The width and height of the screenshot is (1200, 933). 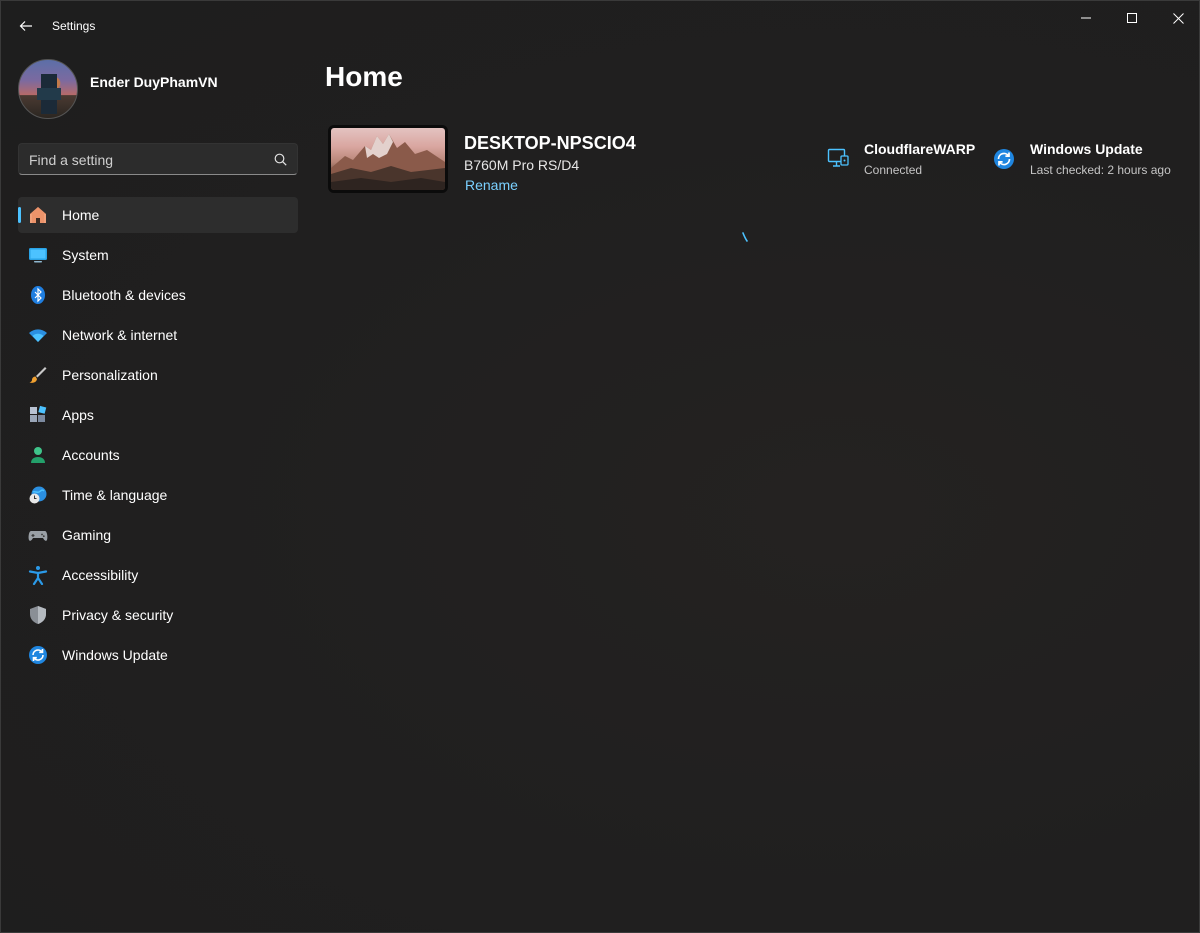 What do you see at coordinates (158, 535) in the screenshot?
I see `sidebar-item-gaming: Gaming` at bounding box center [158, 535].